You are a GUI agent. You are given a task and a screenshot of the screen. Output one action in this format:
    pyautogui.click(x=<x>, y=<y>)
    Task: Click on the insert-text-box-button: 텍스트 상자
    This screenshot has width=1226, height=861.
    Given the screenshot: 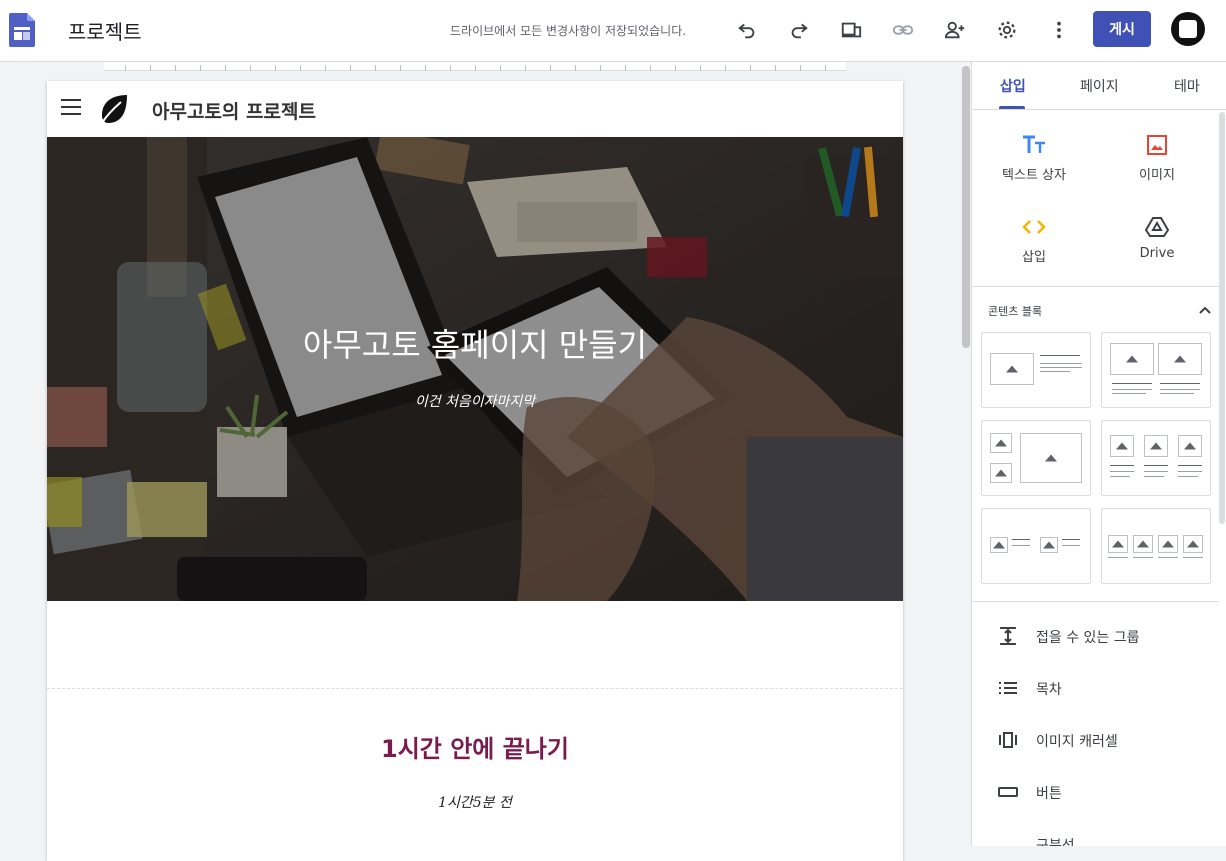 What is the action you would take?
    pyautogui.click(x=1034, y=156)
    